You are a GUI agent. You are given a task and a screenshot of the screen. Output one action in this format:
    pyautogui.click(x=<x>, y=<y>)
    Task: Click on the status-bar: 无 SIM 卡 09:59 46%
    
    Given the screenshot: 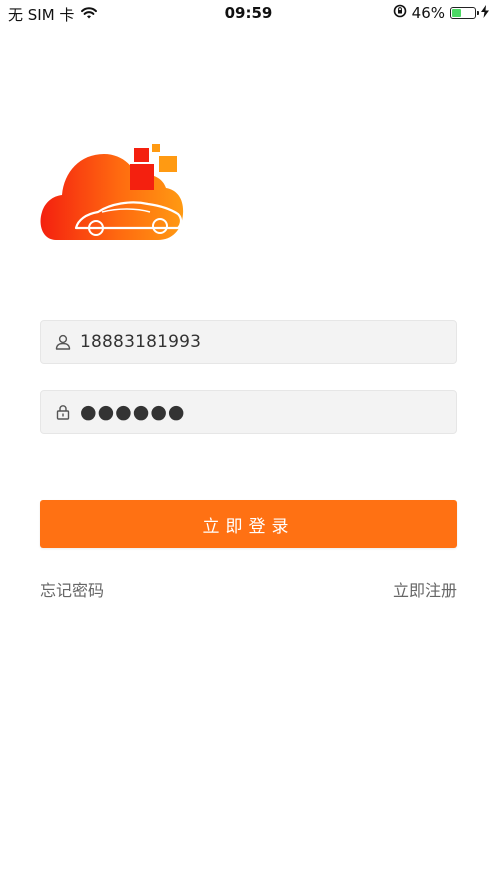 What is the action you would take?
    pyautogui.click(x=248, y=13)
    